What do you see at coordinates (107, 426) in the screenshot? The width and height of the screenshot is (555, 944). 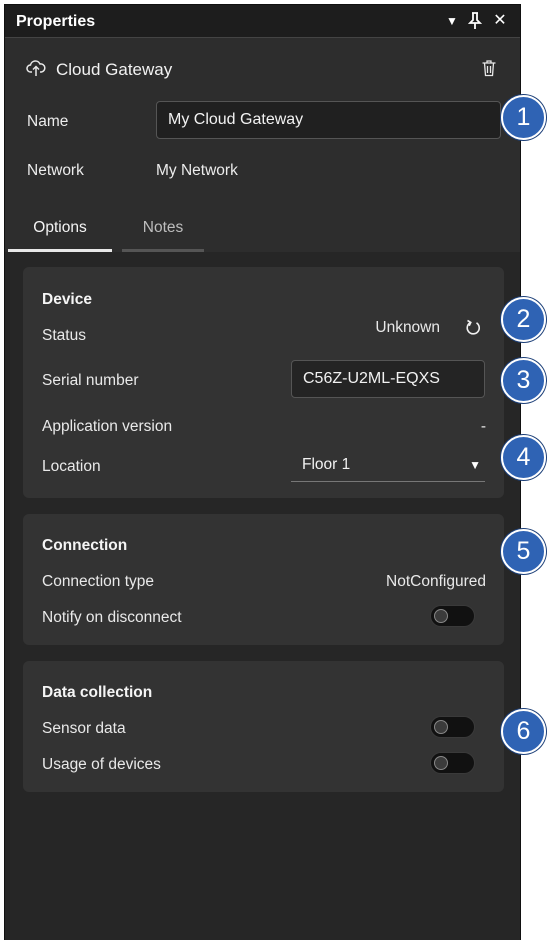 I see `app-version-label: Application version` at bounding box center [107, 426].